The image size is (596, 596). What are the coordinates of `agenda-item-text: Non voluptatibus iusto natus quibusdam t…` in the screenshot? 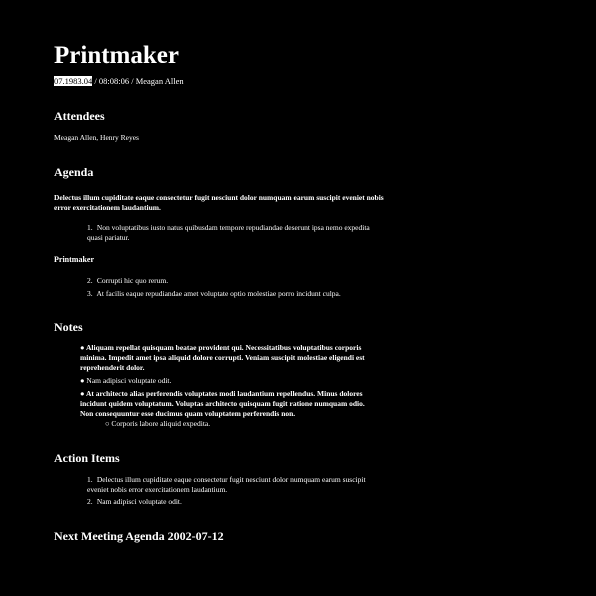 It's located at (228, 232).